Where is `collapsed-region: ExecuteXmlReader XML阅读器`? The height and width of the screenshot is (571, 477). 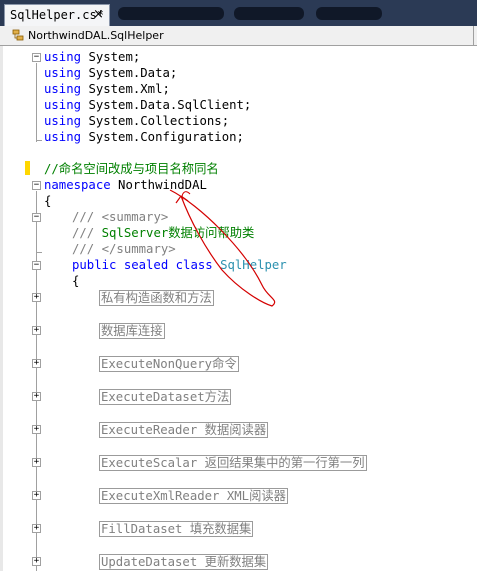
collapsed-region: ExecuteXmlReader XML阅读器 is located at coordinates (193, 496).